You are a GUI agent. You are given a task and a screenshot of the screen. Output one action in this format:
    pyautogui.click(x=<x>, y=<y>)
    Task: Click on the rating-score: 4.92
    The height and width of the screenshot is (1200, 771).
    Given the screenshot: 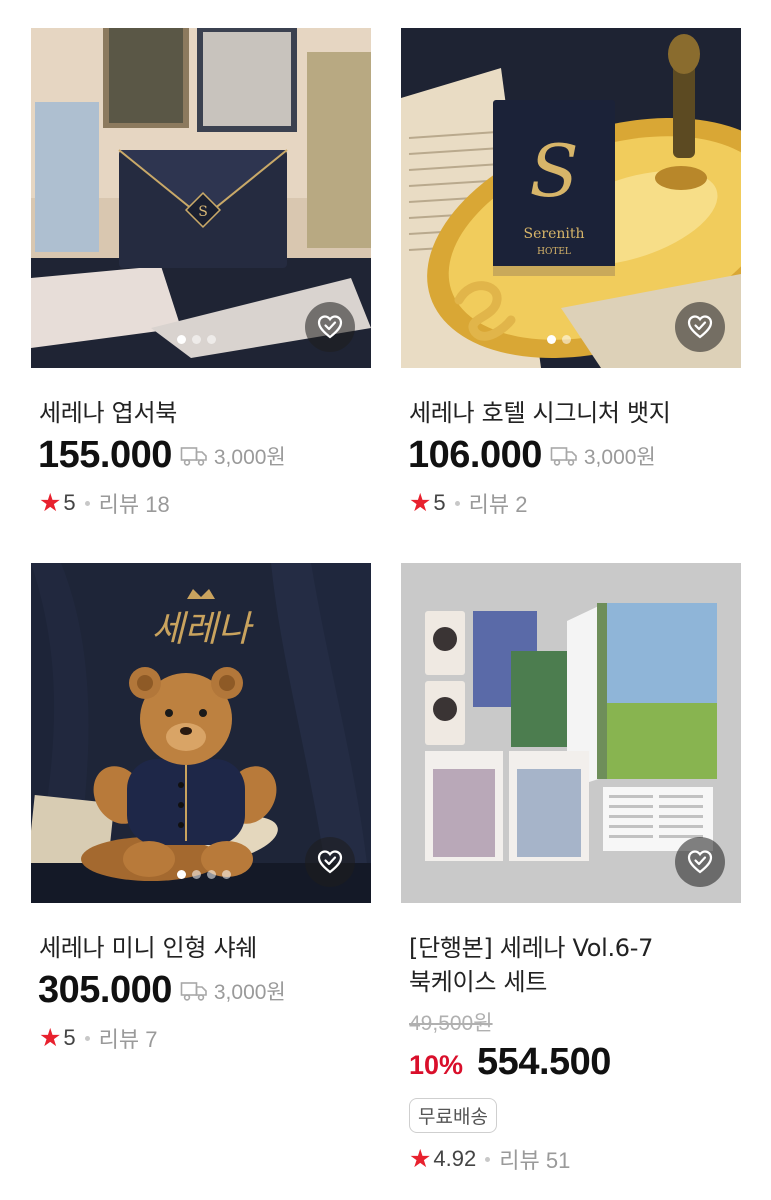 What is the action you would take?
    pyautogui.click(x=455, y=1158)
    